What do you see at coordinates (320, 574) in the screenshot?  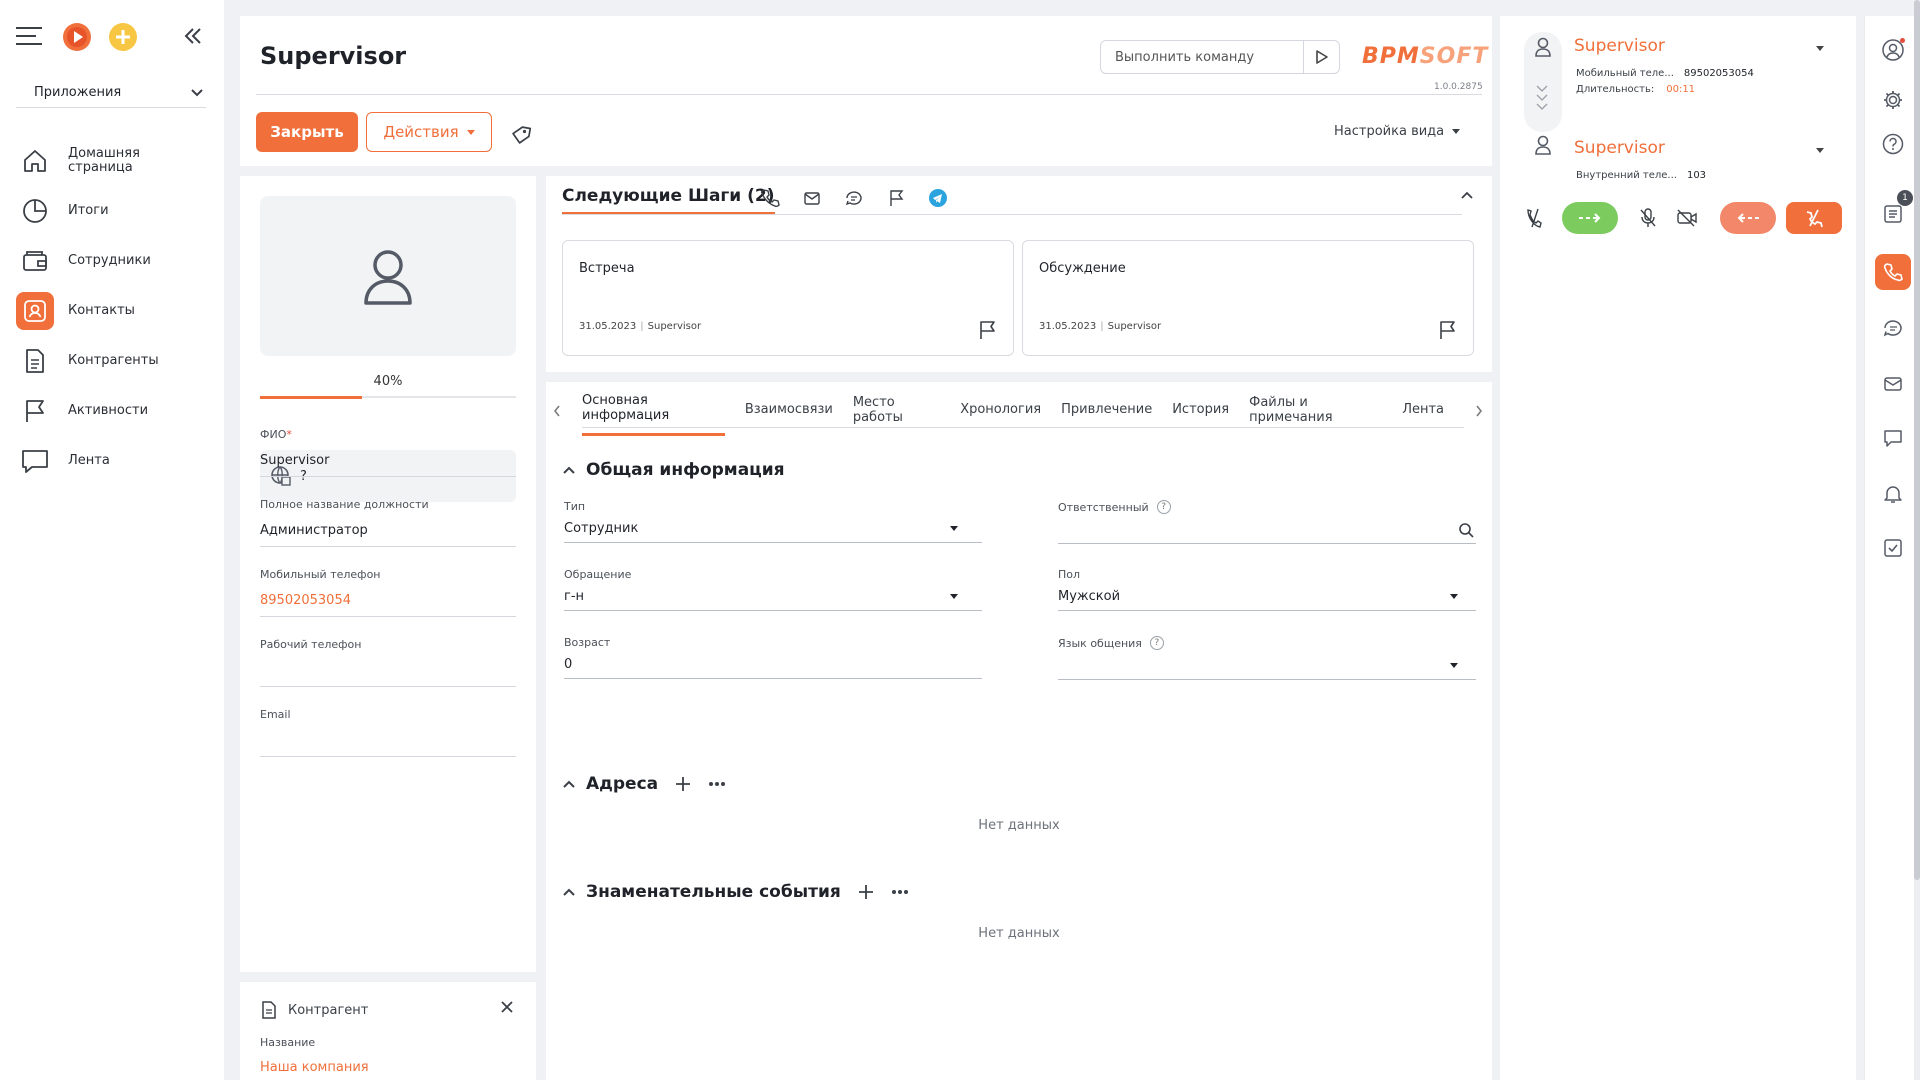 I see `field-label: Мобильный телефон` at bounding box center [320, 574].